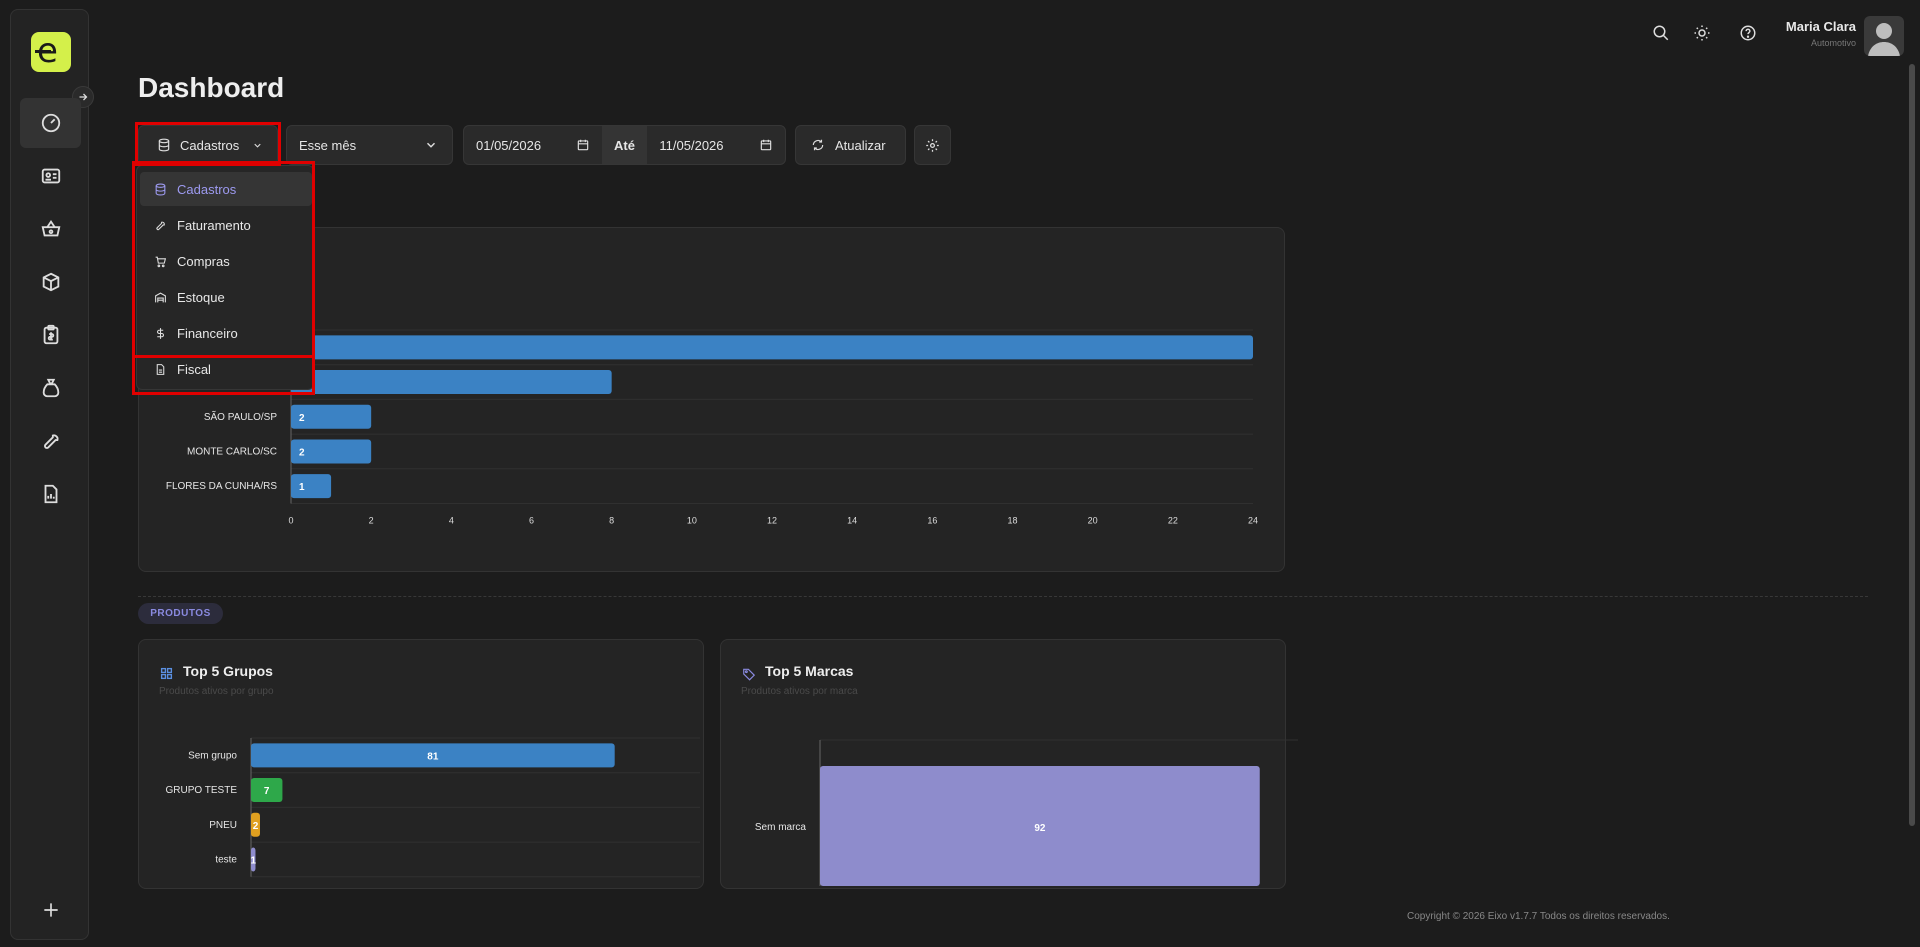 Image resolution: width=1920 pixels, height=947 pixels. I want to click on page-scrollbar, so click(1912, 445).